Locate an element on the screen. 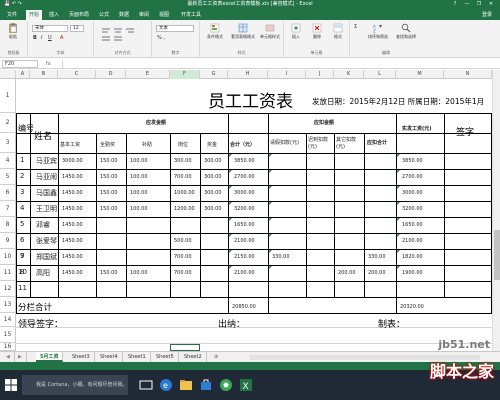 The image size is (500, 400). row-header-6: 6 is located at coordinates (8, 193).